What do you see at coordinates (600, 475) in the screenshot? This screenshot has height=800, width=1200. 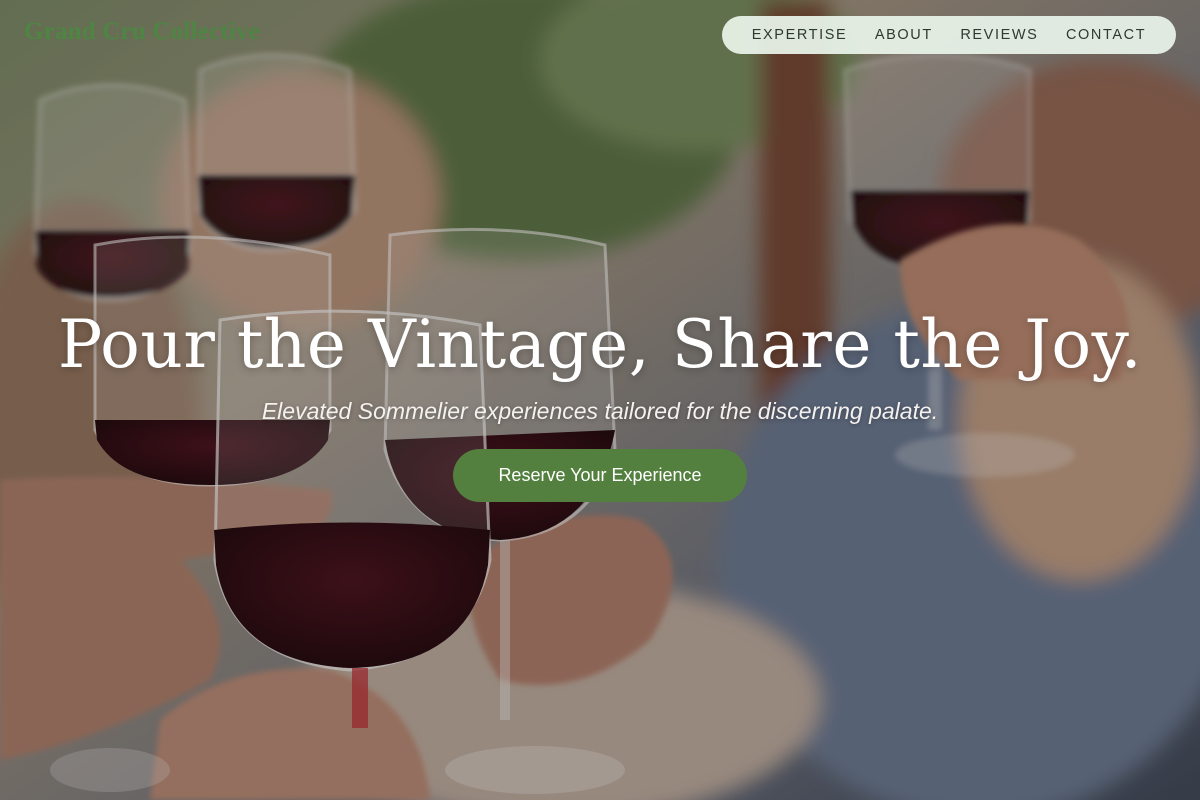 I see `reserve-experience-button: Reserve Your Experience` at bounding box center [600, 475].